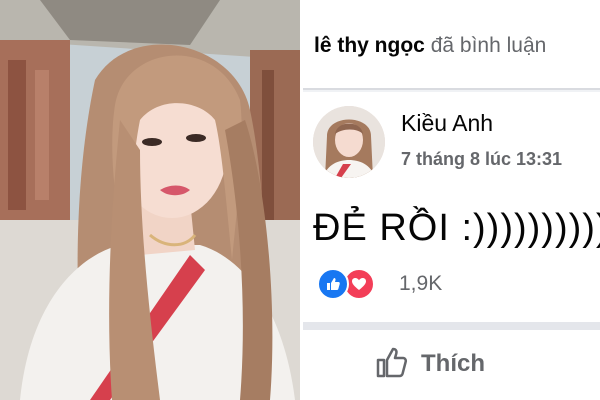  I want to click on activity-header: lê thy ngọc đã bình luận, so click(451, 45).